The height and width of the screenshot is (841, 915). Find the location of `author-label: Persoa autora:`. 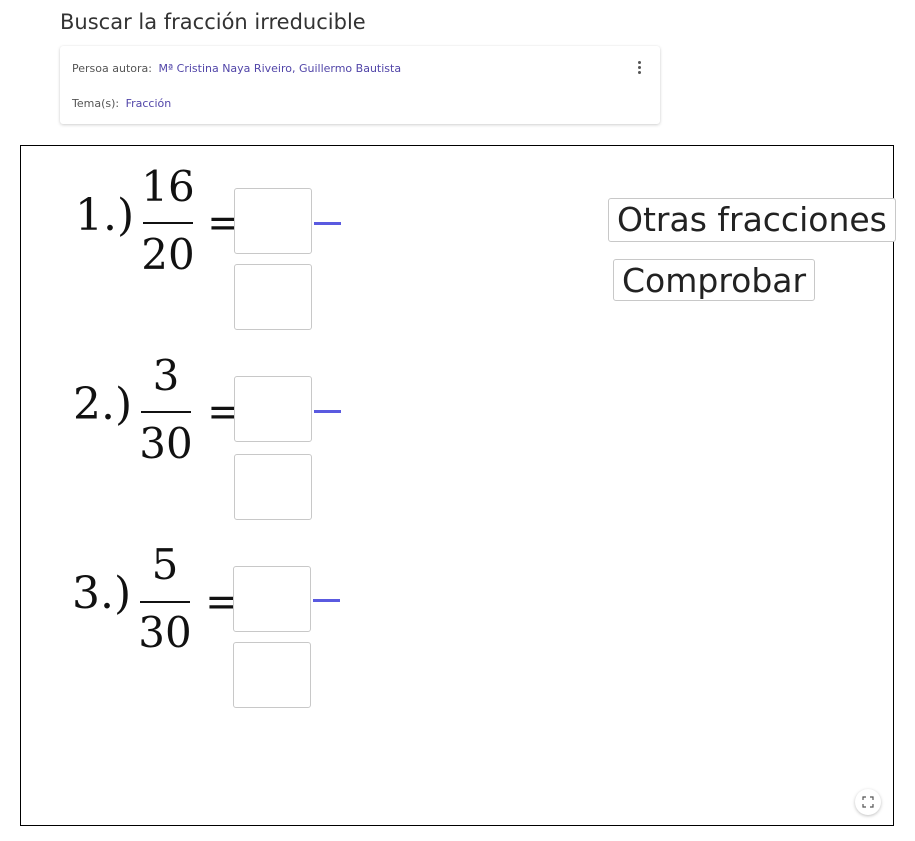

author-label: Persoa autora: is located at coordinates (112, 68).